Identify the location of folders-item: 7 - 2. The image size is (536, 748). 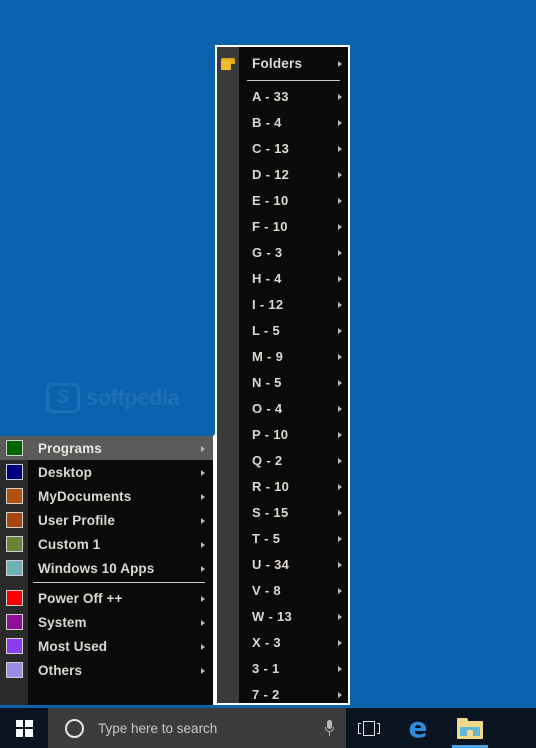
(282, 692).